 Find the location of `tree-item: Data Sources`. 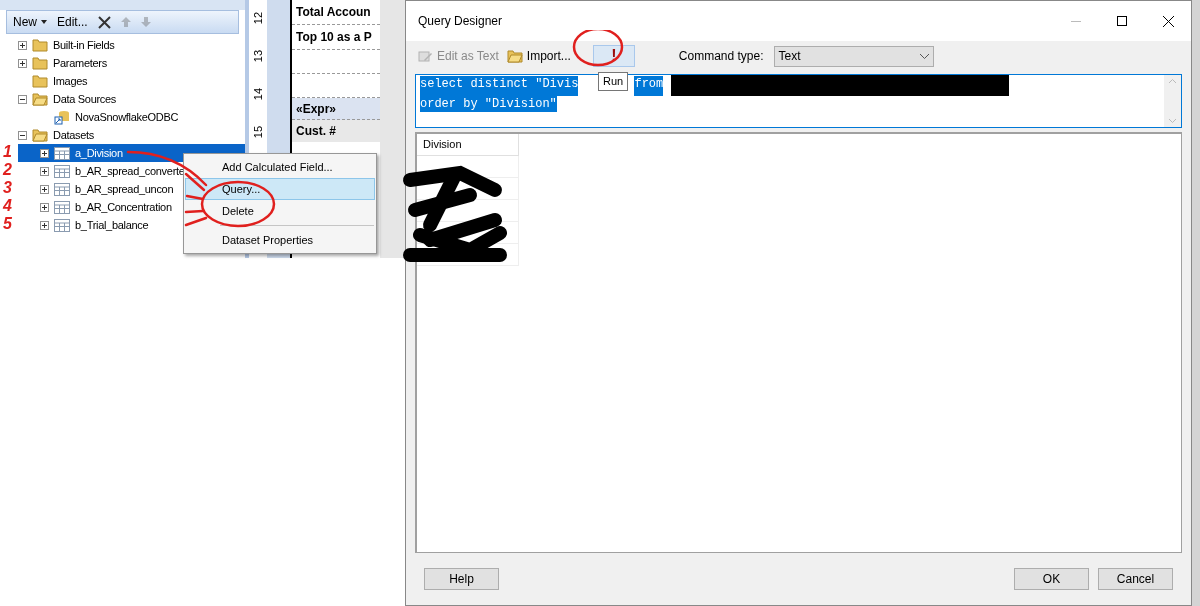

tree-item: Data Sources is located at coordinates (131, 99).